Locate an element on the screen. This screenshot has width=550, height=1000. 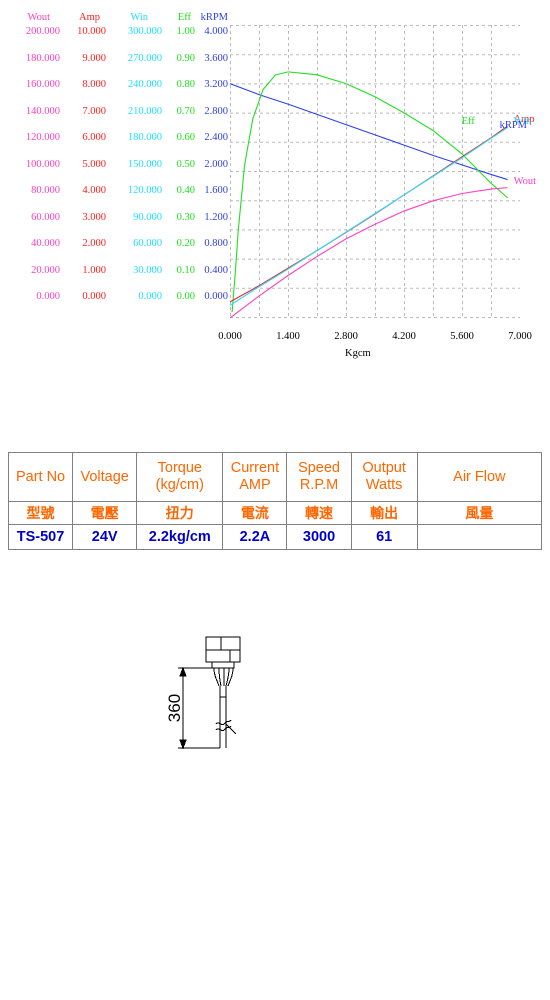
axis-tick-wout: 200.000 is located at coordinates (42, 31).